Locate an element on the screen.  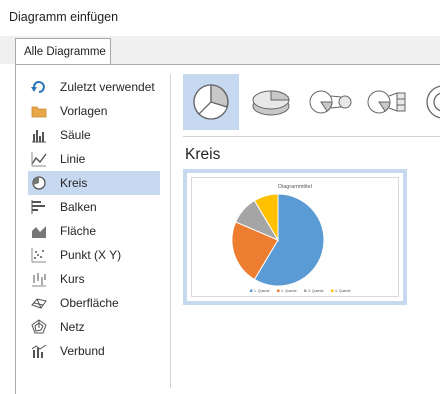
category-label: Netz is located at coordinates (72, 327).